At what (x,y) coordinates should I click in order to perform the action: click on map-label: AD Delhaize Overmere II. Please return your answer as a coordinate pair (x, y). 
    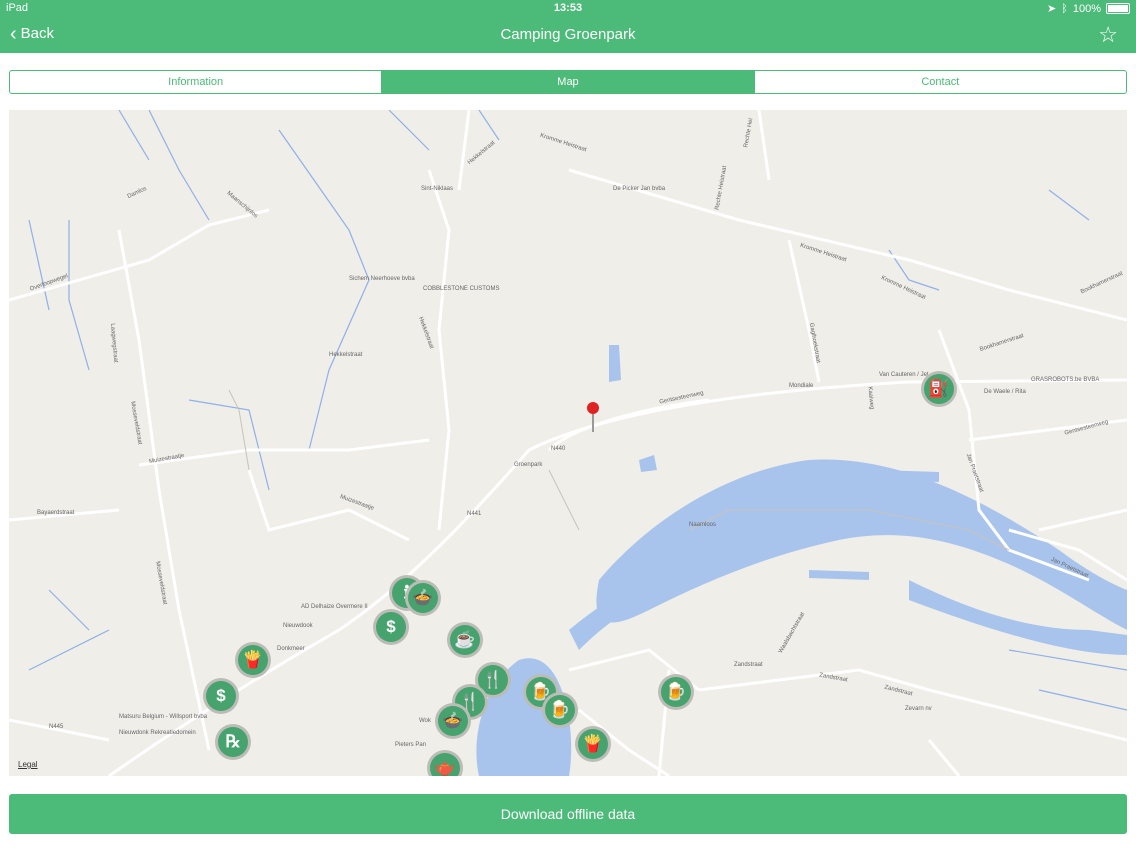
    Looking at the image, I should click on (334, 607).